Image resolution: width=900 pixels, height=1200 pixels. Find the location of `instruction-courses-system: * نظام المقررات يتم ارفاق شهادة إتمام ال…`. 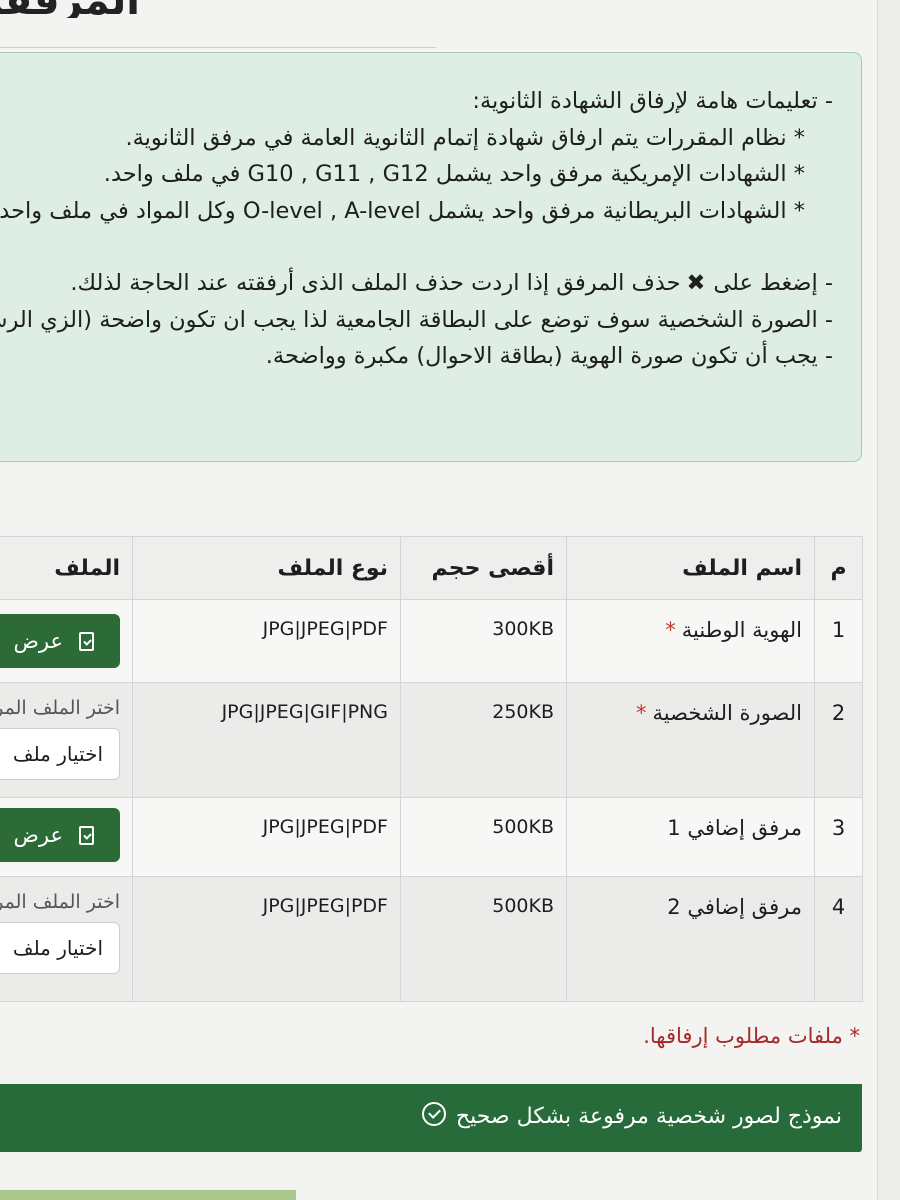

instruction-courses-system: * نظام المقررات يتم ارفاق شهادة إتمام ال… is located at coordinates (465, 137).